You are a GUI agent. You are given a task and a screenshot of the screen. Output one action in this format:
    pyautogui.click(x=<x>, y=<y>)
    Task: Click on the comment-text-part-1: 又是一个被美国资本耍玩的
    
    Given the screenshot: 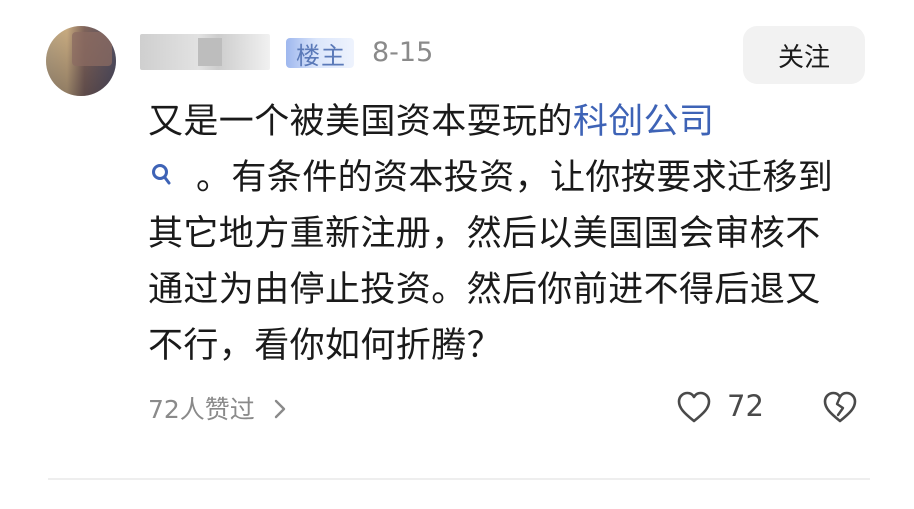 What is the action you would take?
    pyautogui.click(x=360, y=122)
    